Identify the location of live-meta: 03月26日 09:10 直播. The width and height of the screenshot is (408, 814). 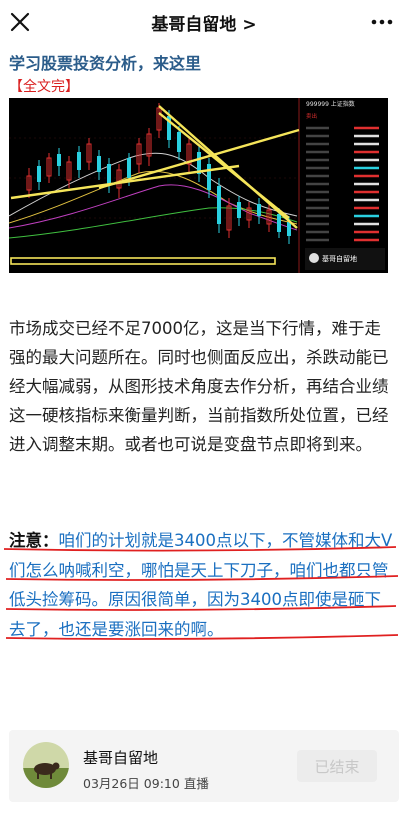
(146, 782).